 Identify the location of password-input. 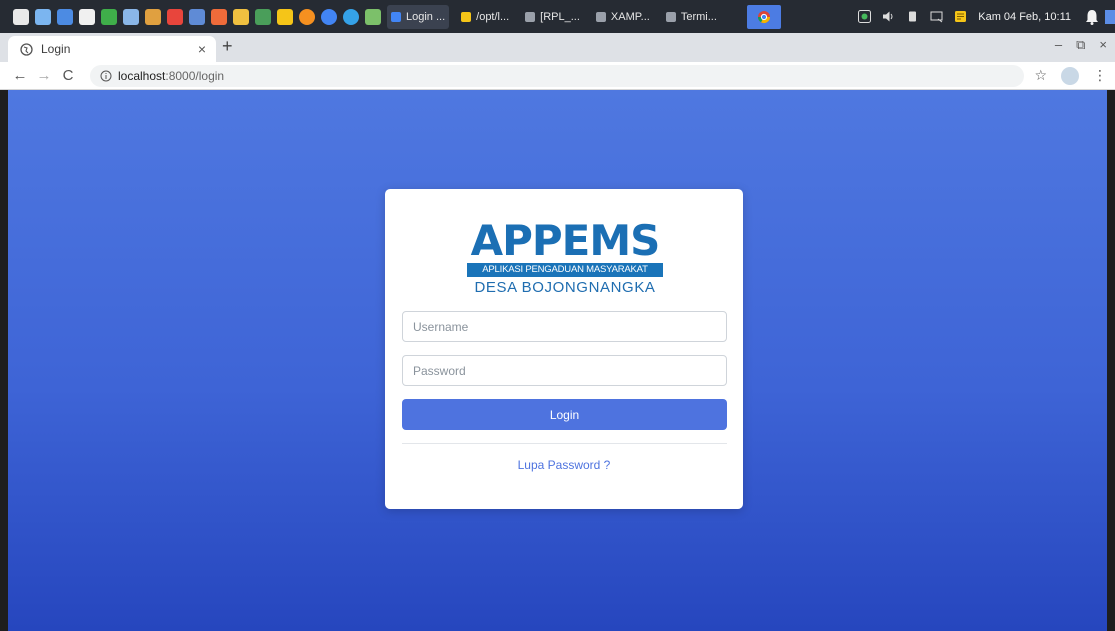
(564, 370).